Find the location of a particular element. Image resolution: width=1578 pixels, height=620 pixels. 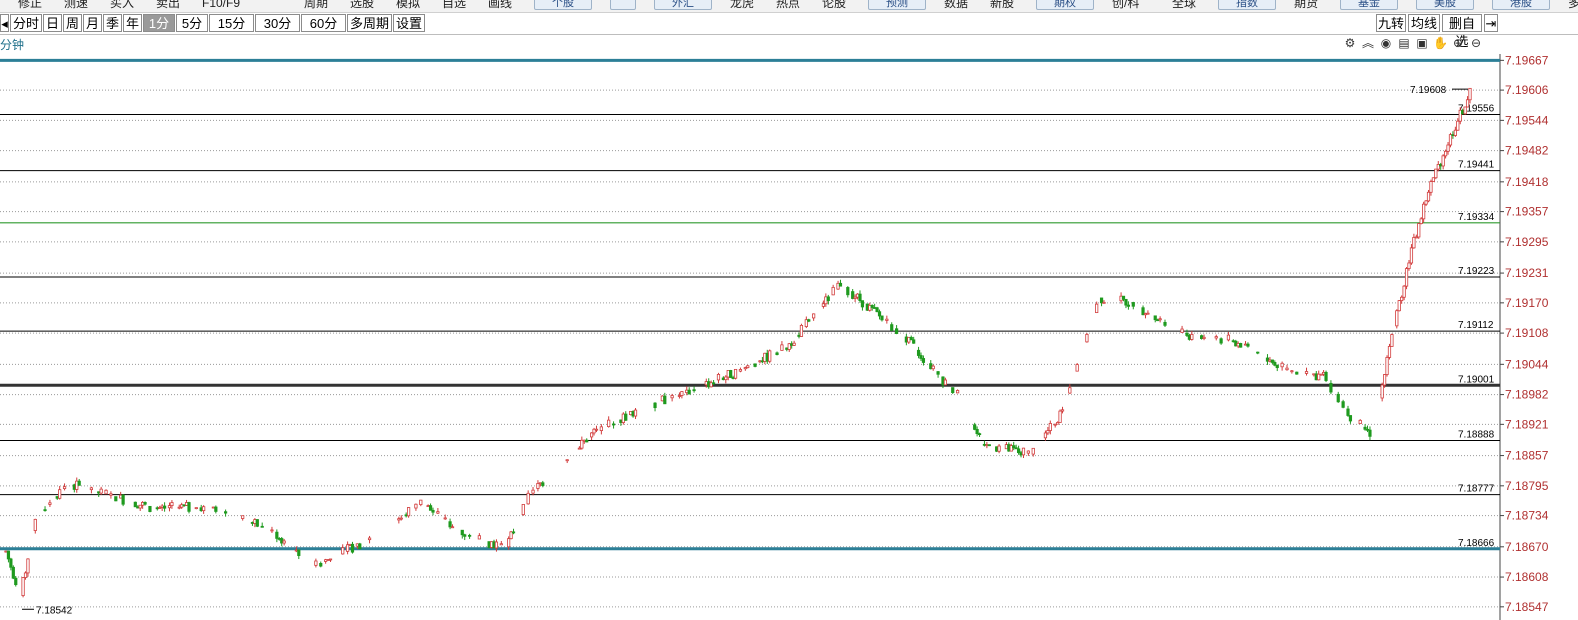

period-button-12: 设置 is located at coordinates (409, 23).